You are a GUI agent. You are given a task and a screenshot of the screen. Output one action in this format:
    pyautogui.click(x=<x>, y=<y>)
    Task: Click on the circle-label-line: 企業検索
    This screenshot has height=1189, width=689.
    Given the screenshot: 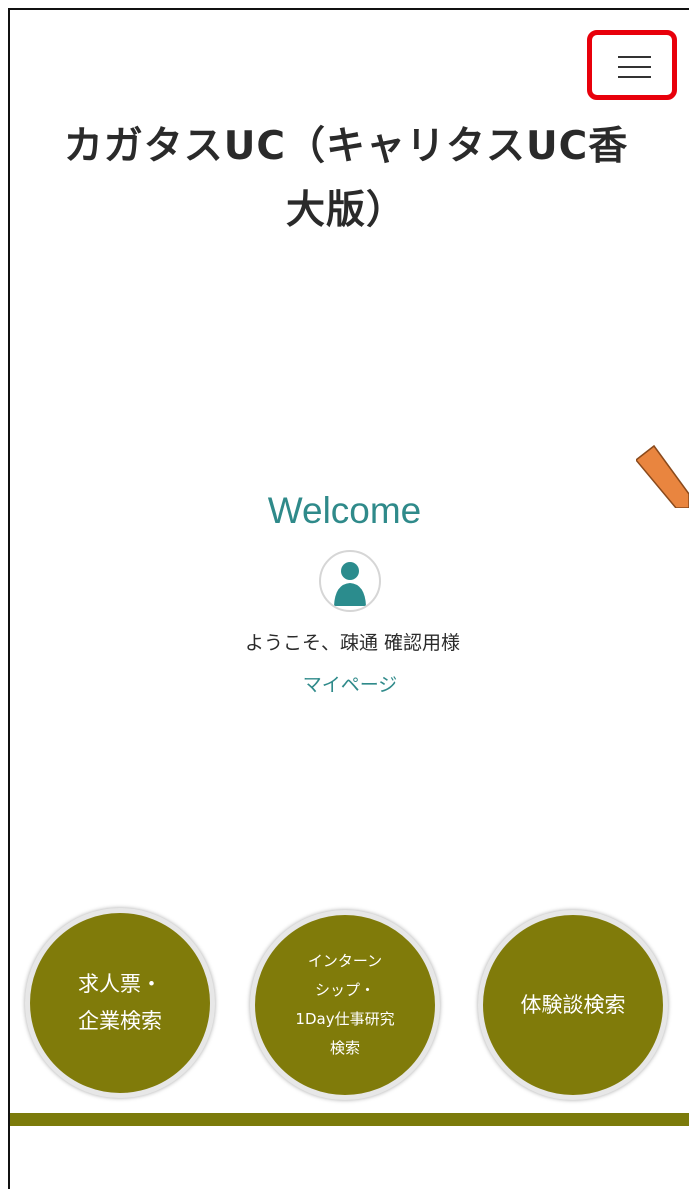 What is the action you would take?
    pyautogui.click(x=120, y=1021)
    